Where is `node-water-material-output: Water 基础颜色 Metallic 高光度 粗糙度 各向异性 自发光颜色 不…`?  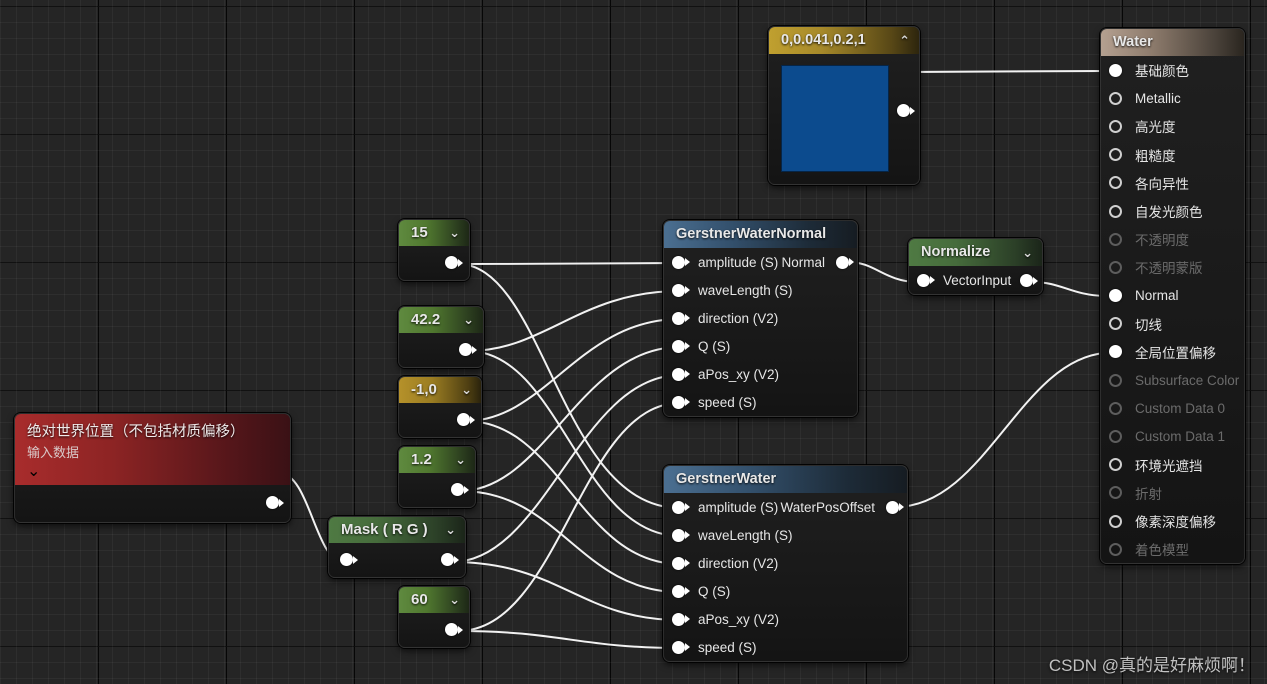 node-water-material-output: Water 基础颜色 Metallic 高光度 粗糙度 各向异性 自发光颜色 不… is located at coordinates (1172, 296).